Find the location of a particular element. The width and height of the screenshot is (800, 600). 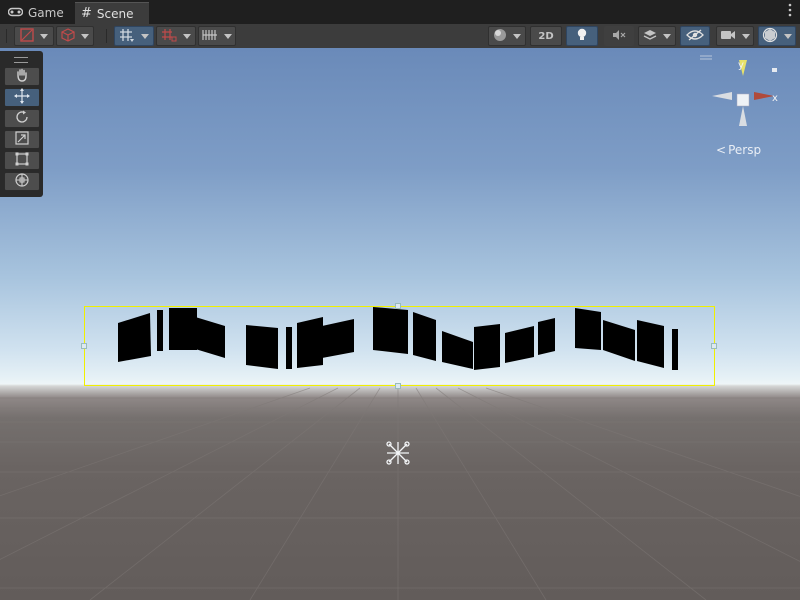

rect-transform-icon is located at coordinates (22, 160).